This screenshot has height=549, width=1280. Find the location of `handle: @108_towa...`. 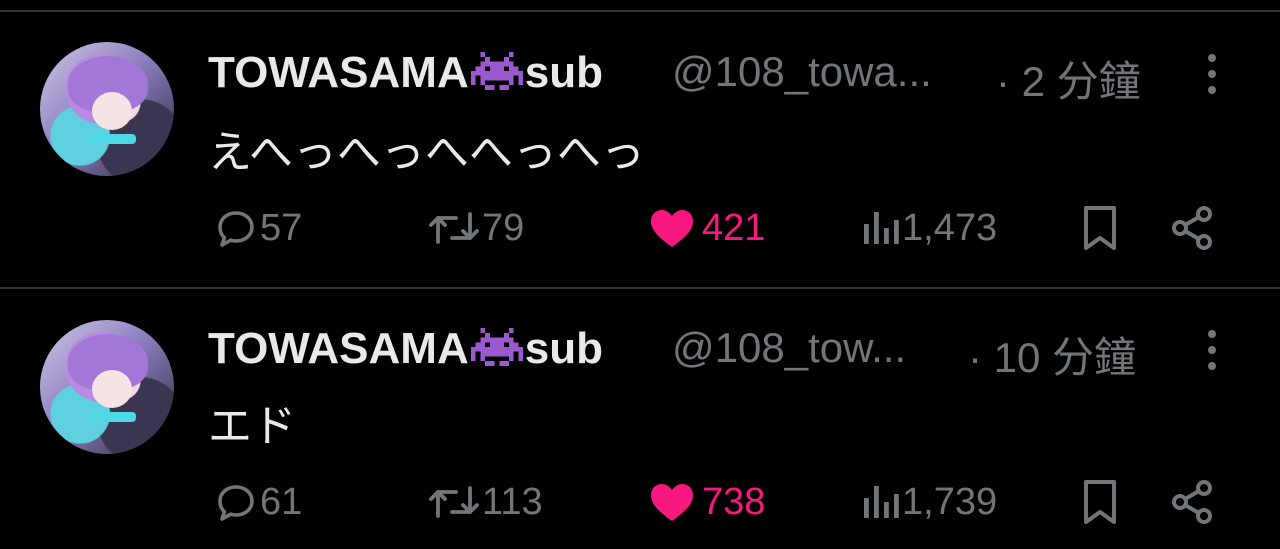

handle: @108_towa... is located at coordinates (802, 72).